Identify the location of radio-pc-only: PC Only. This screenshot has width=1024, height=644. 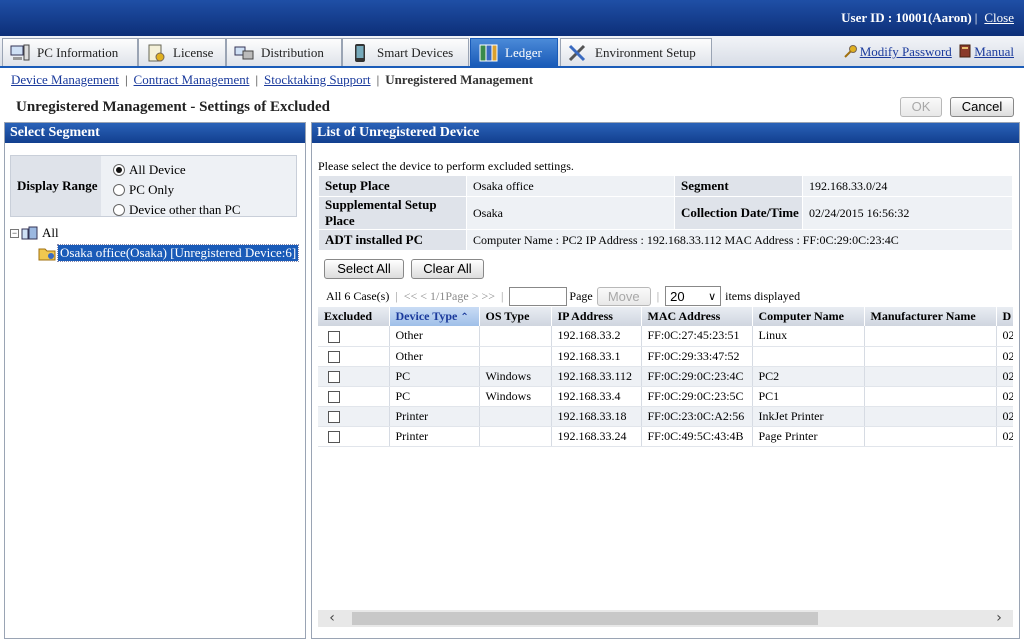
(204, 190).